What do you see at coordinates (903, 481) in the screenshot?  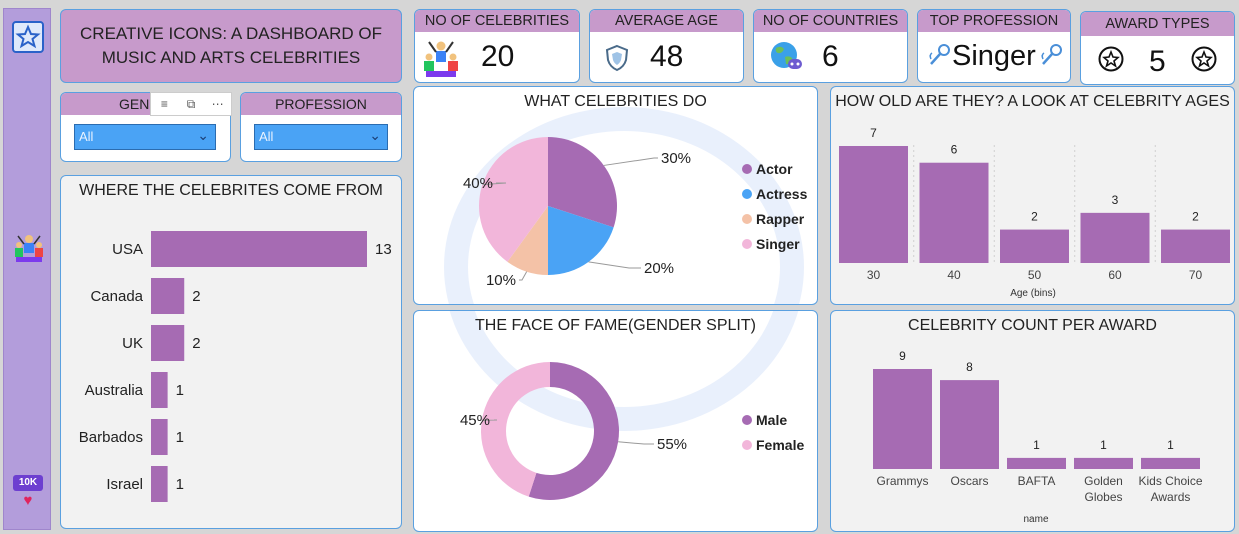 I see `category-label: Grammys` at bounding box center [903, 481].